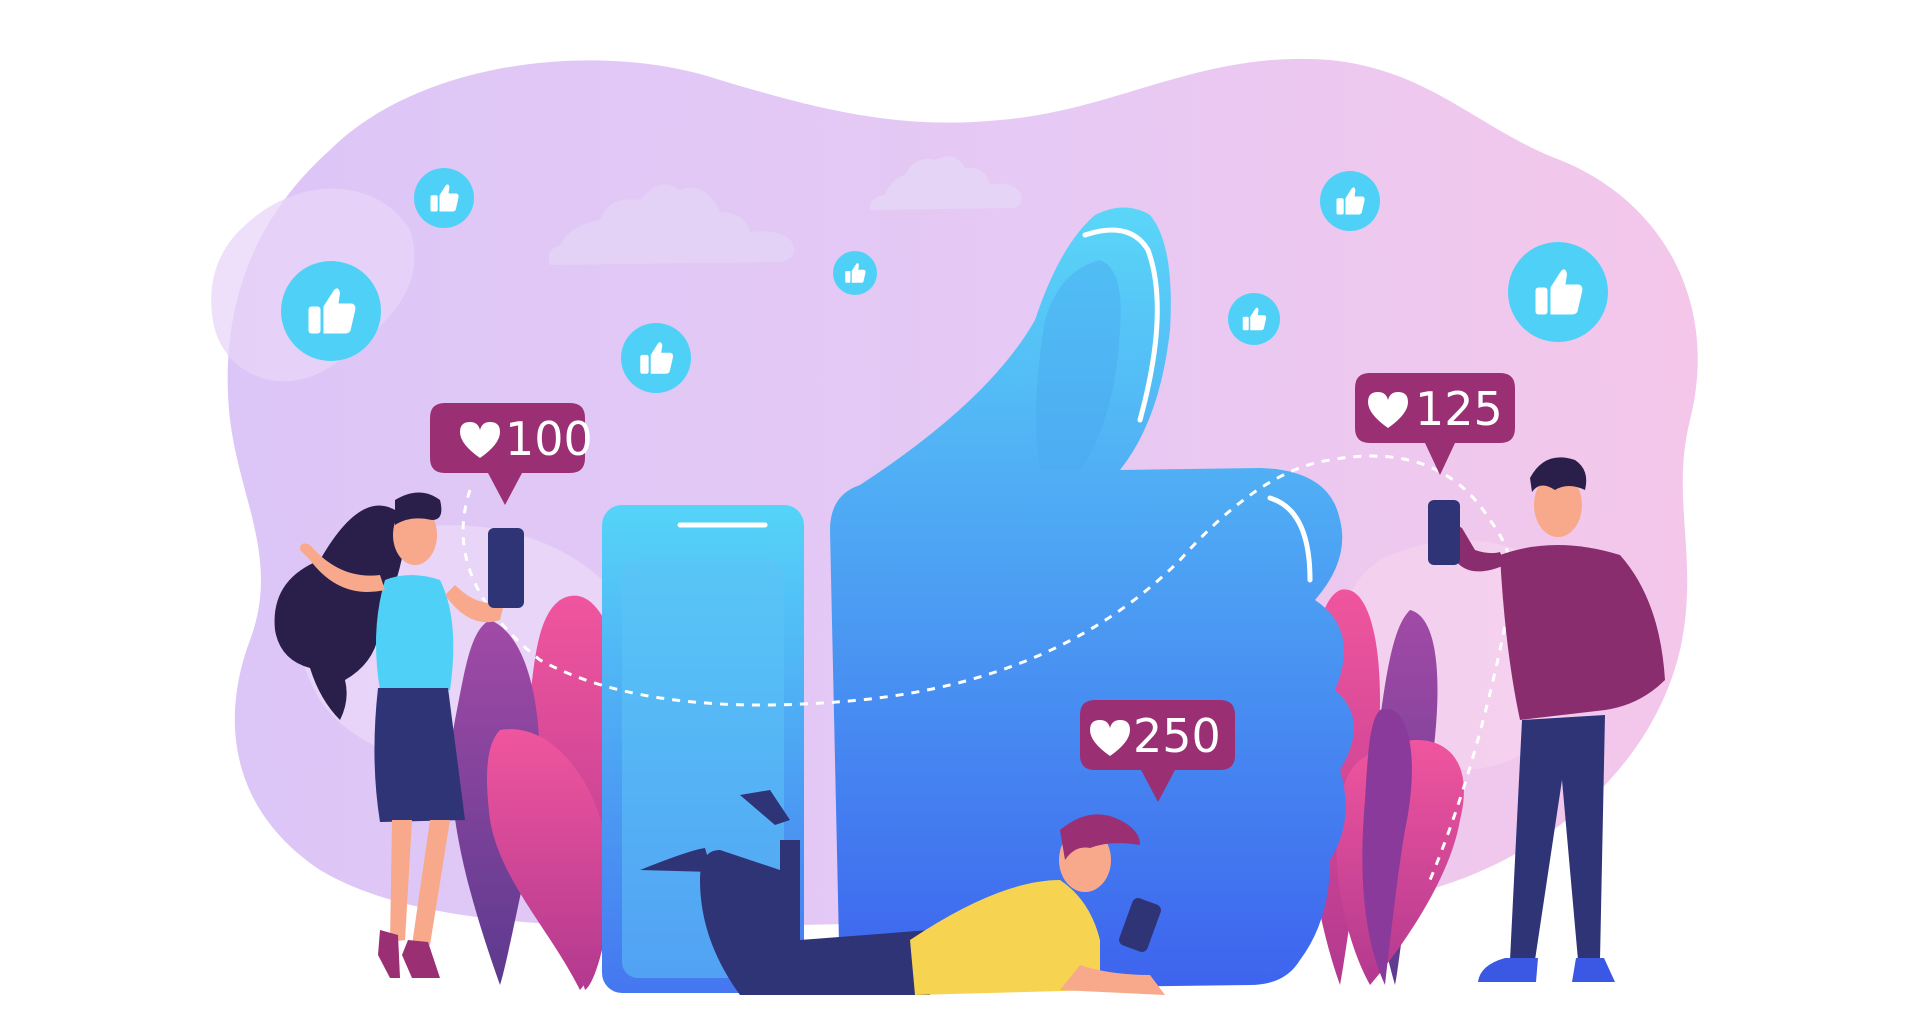 The image size is (1920, 1031). I want to click on like-count-text: 250, so click(1177, 736).